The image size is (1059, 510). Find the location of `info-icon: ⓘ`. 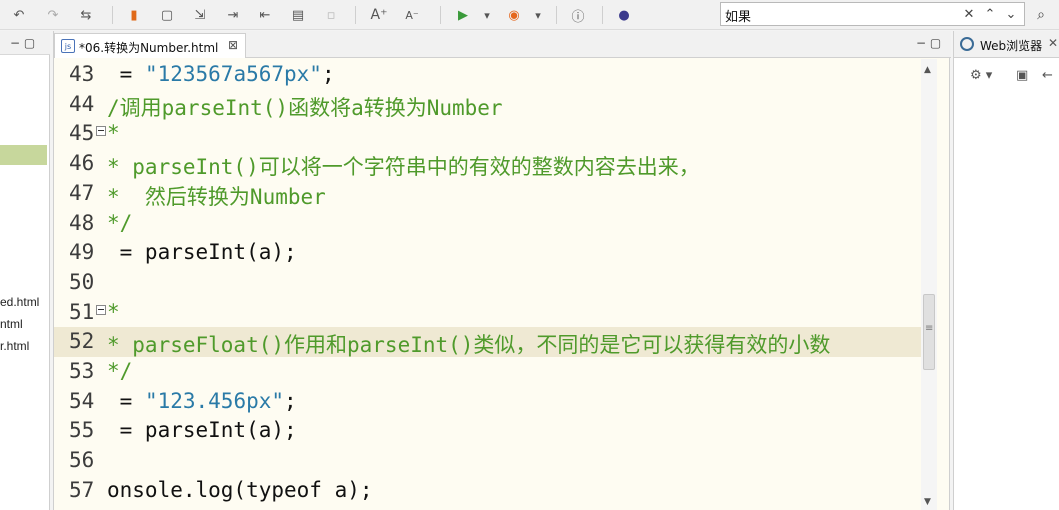

info-icon: ⓘ is located at coordinates (578, 15).